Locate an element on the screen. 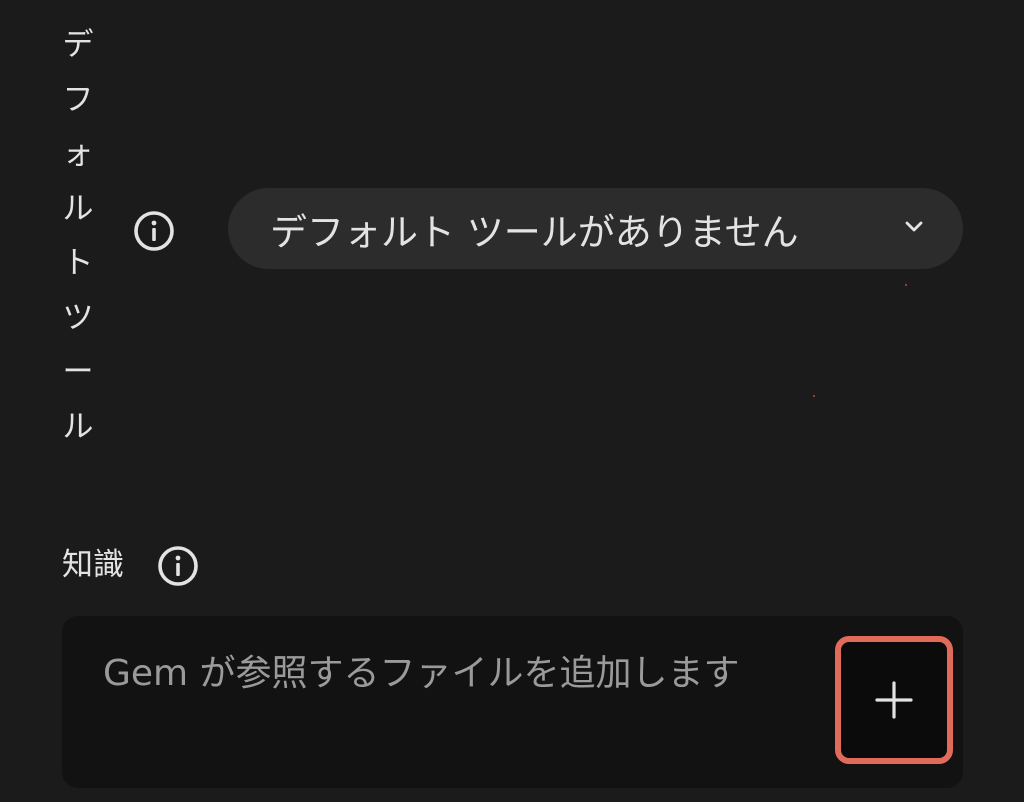 The width and height of the screenshot is (1024, 802). plus-icon is located at coordinates (894, 700).